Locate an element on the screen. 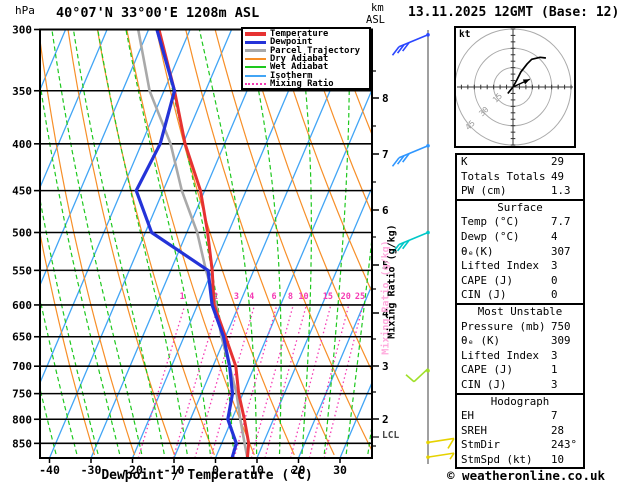 This screenshot has width=629, height=486. panel-row-value: 4 is located at coordinates (554, 236).